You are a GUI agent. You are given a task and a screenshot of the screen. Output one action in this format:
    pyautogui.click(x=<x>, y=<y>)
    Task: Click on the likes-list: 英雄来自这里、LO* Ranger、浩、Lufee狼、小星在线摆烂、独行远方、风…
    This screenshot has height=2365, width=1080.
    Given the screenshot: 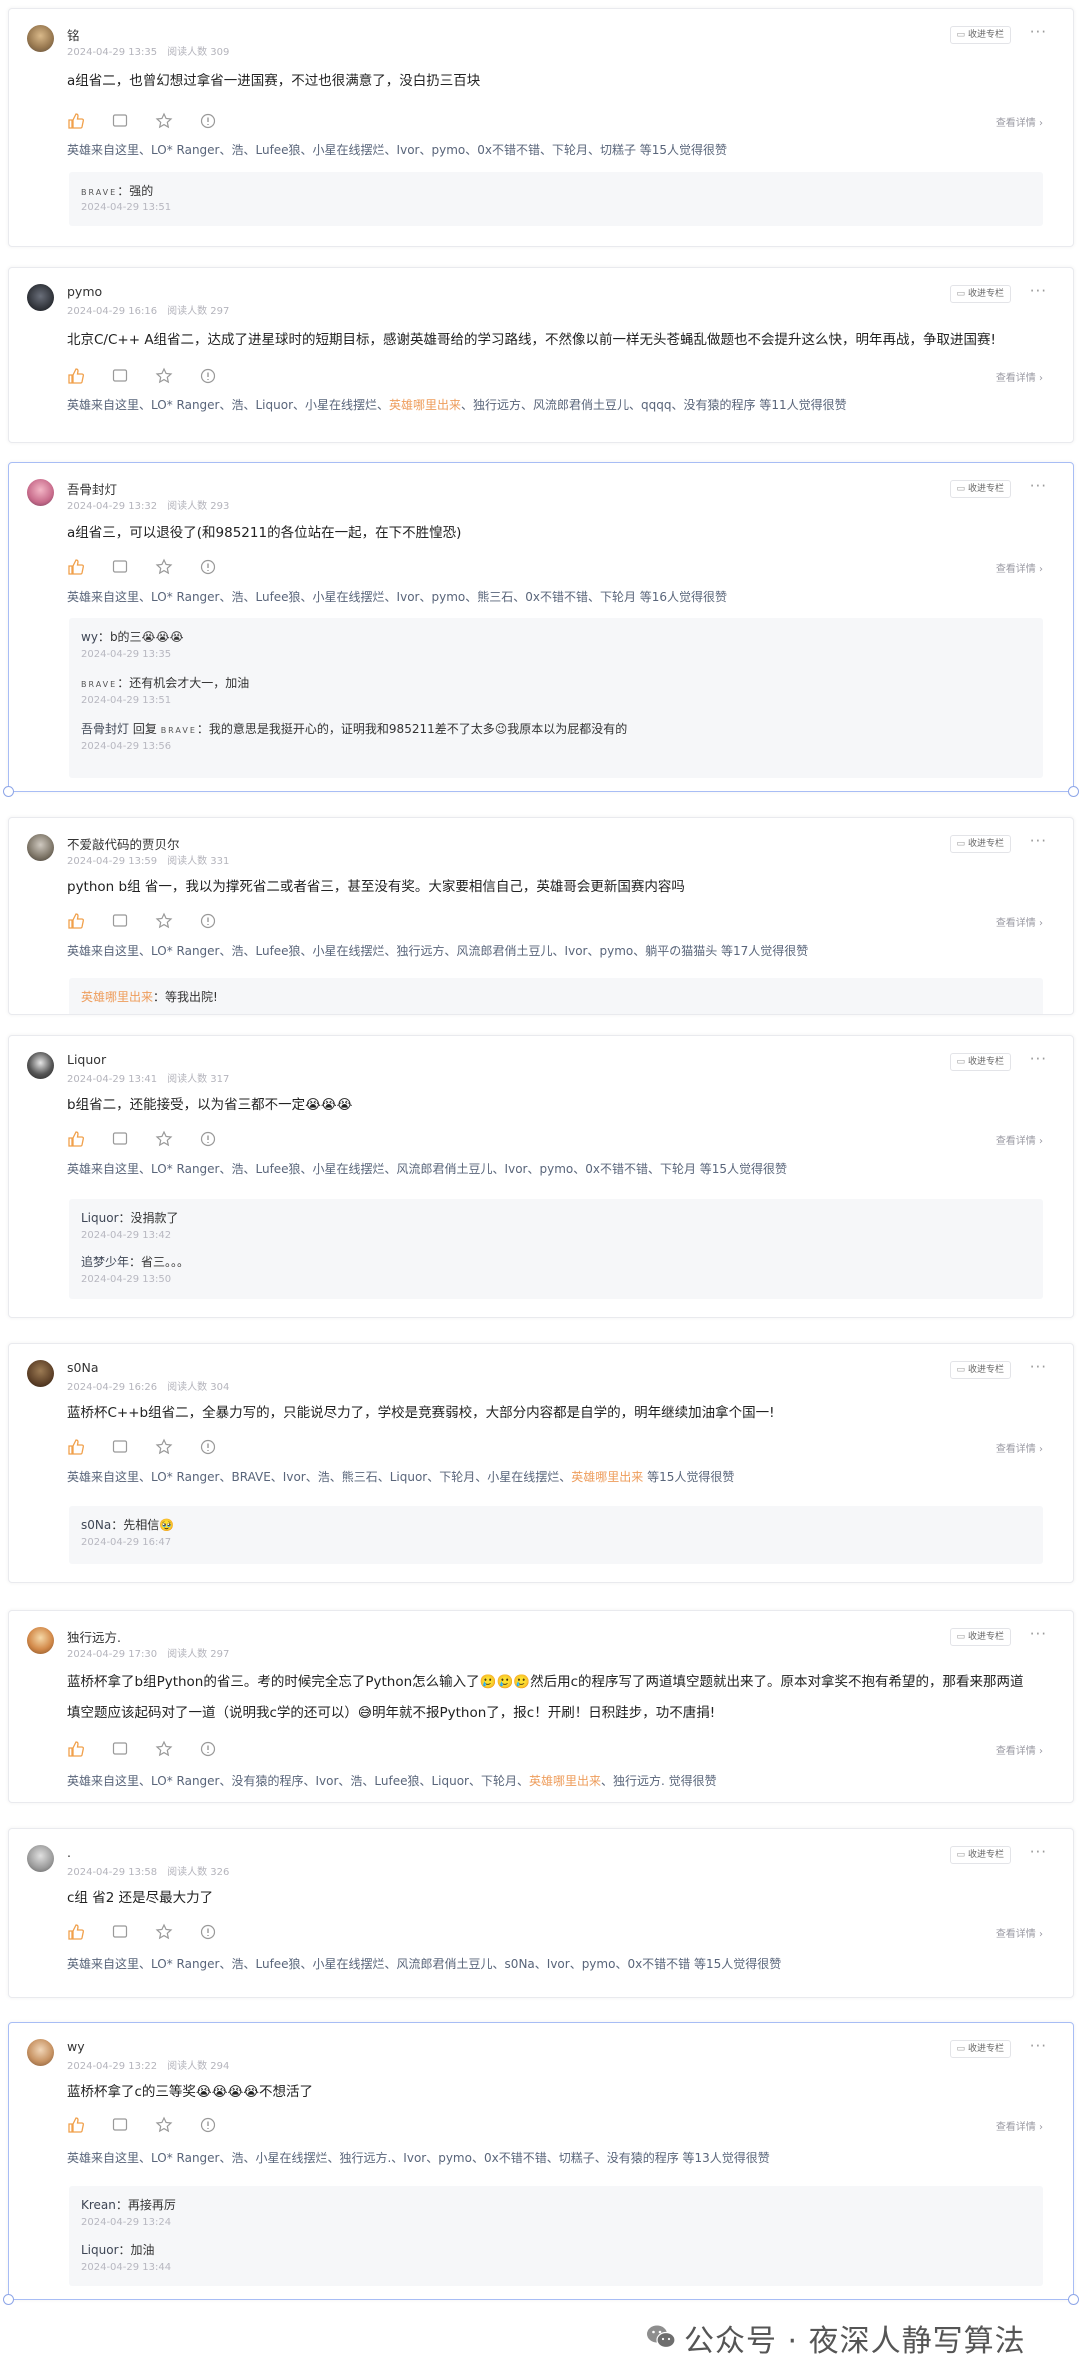 What is the action you would take?
    pyautogui.click(x=555, y=950)
    